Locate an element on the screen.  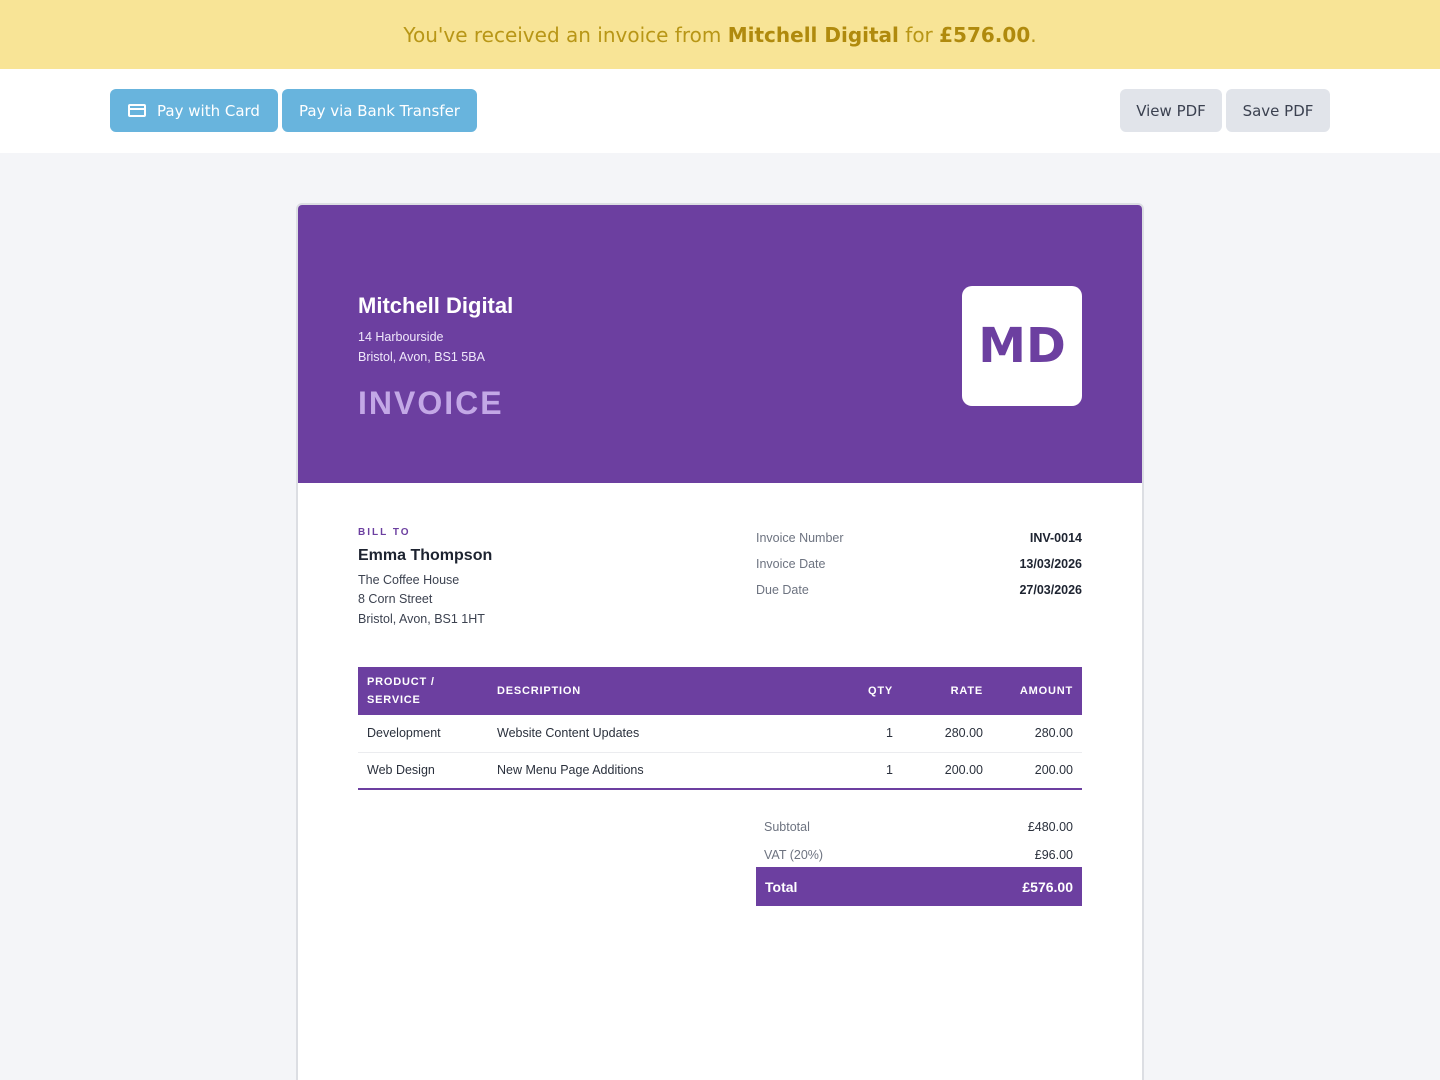
vat-label: VAT (20%) is located at coordinates (794, 855).